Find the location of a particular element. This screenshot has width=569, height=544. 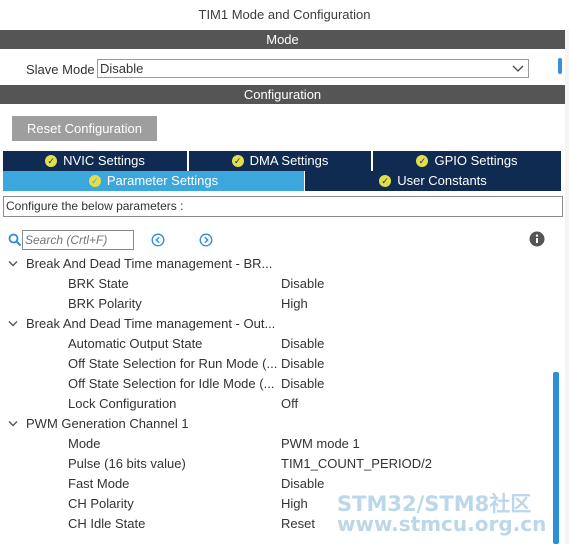

instructions-text: Configure the below parameters : is located at coordinates (283, 206).